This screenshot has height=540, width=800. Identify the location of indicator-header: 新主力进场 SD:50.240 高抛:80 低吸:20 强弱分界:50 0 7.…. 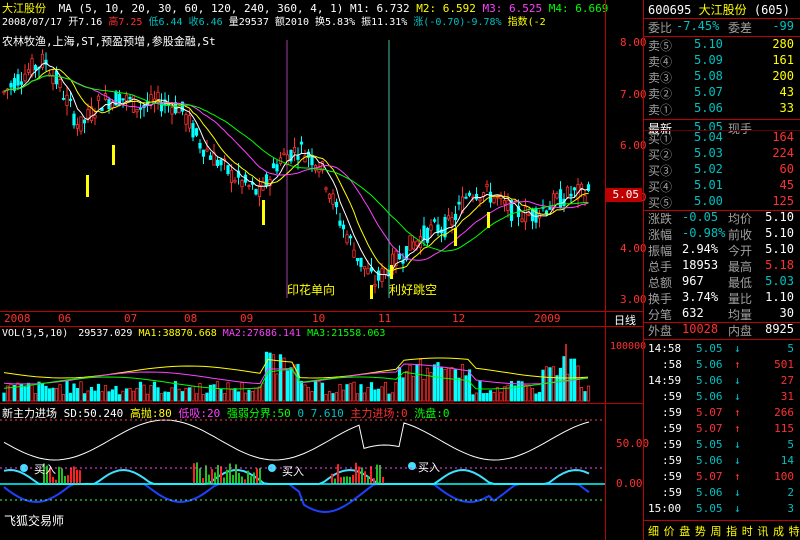
(225, 413).